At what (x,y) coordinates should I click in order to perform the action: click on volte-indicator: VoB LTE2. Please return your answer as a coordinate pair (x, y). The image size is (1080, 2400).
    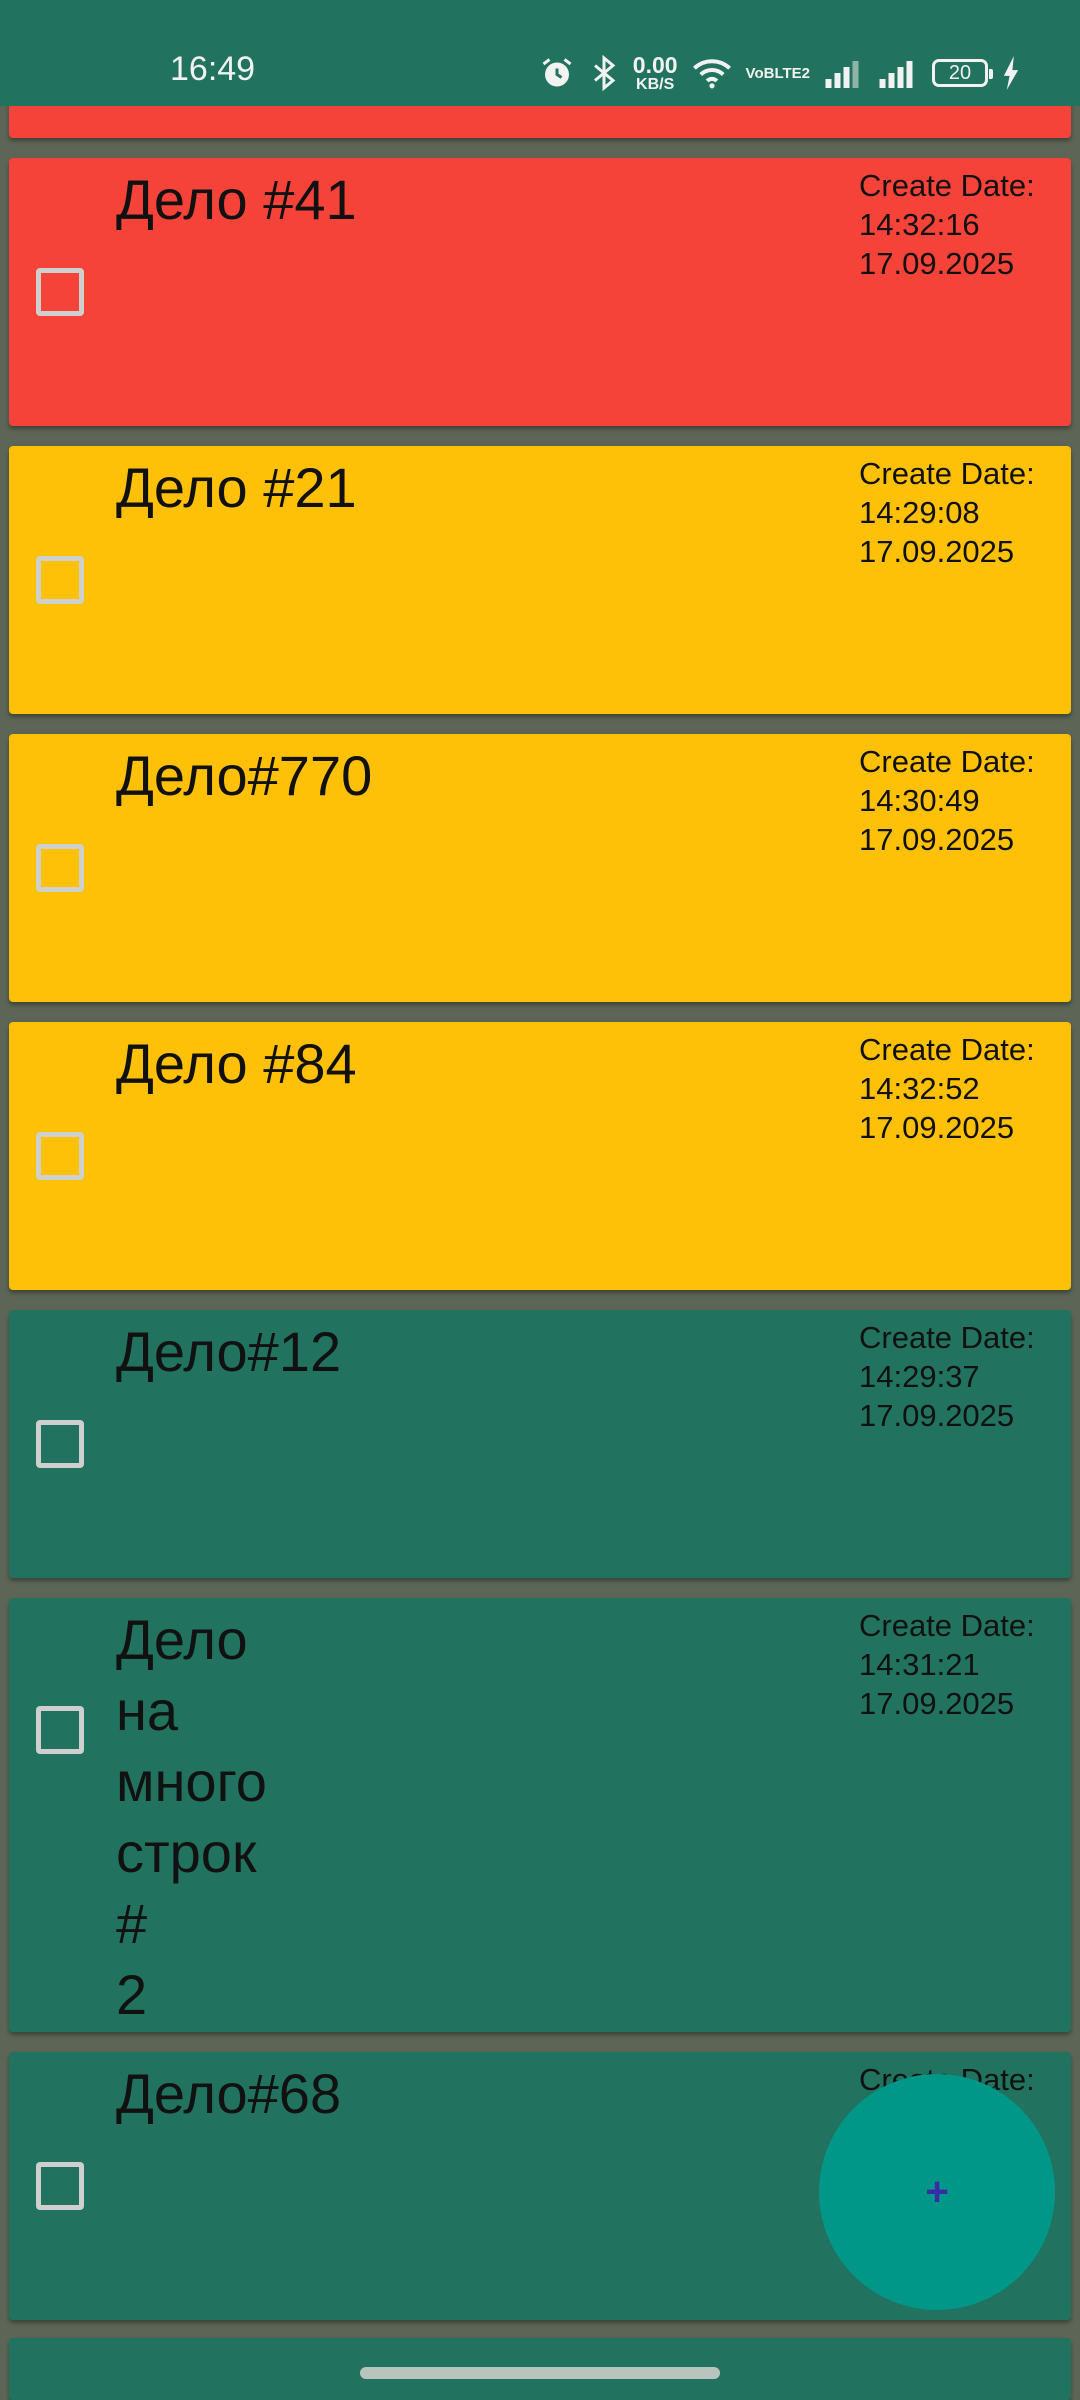
    Looking at the image, I should click on (778, 73).